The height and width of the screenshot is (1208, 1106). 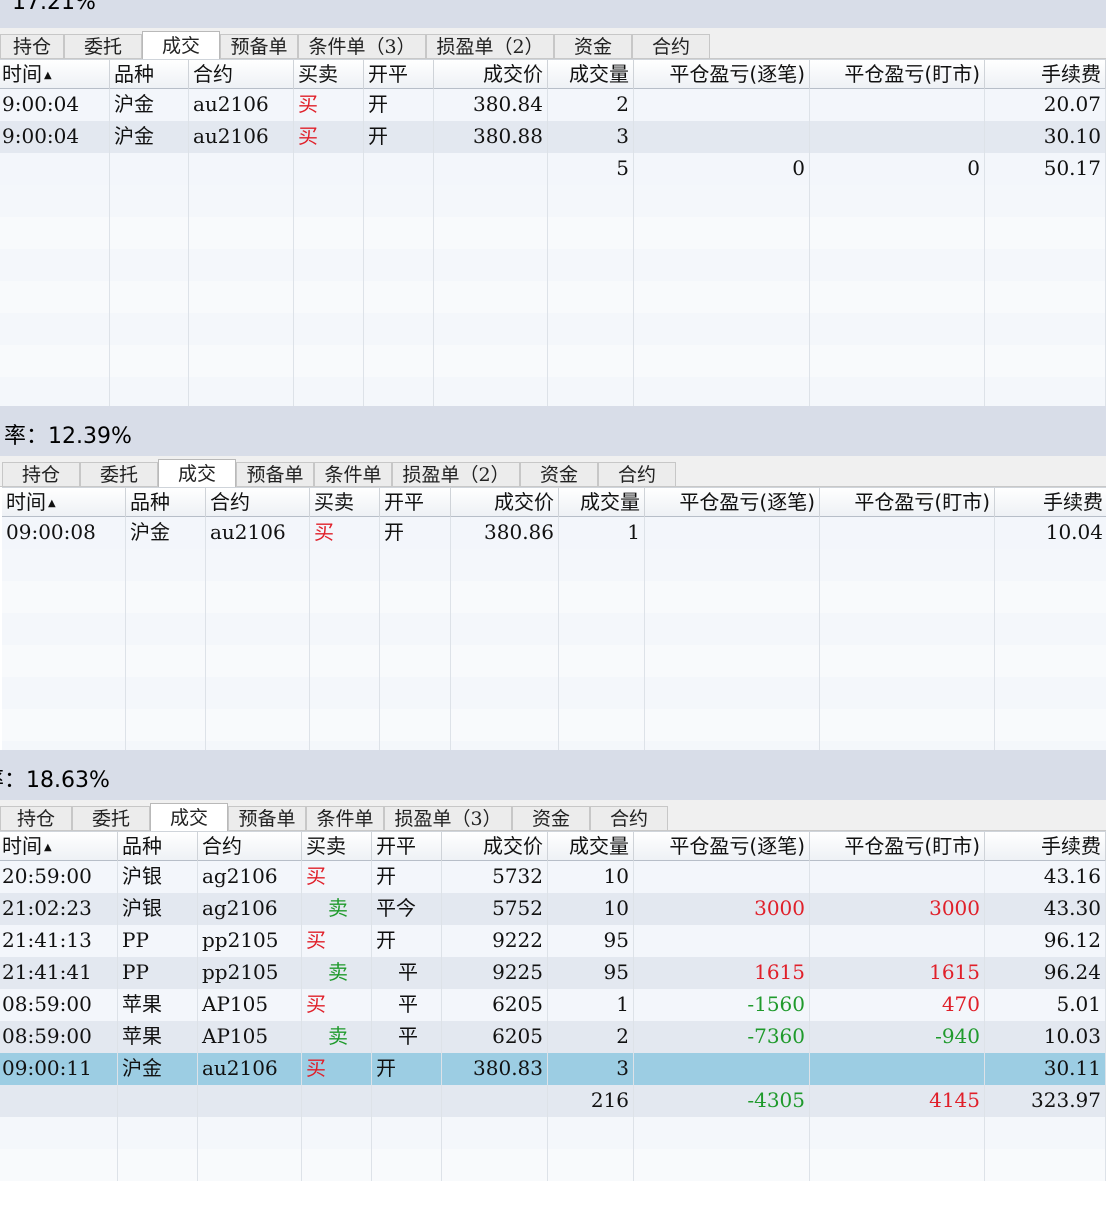 What do you see at coordinates (59, 941) in the screenshot?
I see `cell-time: 21:41:13` at bounding box center [59, 941].